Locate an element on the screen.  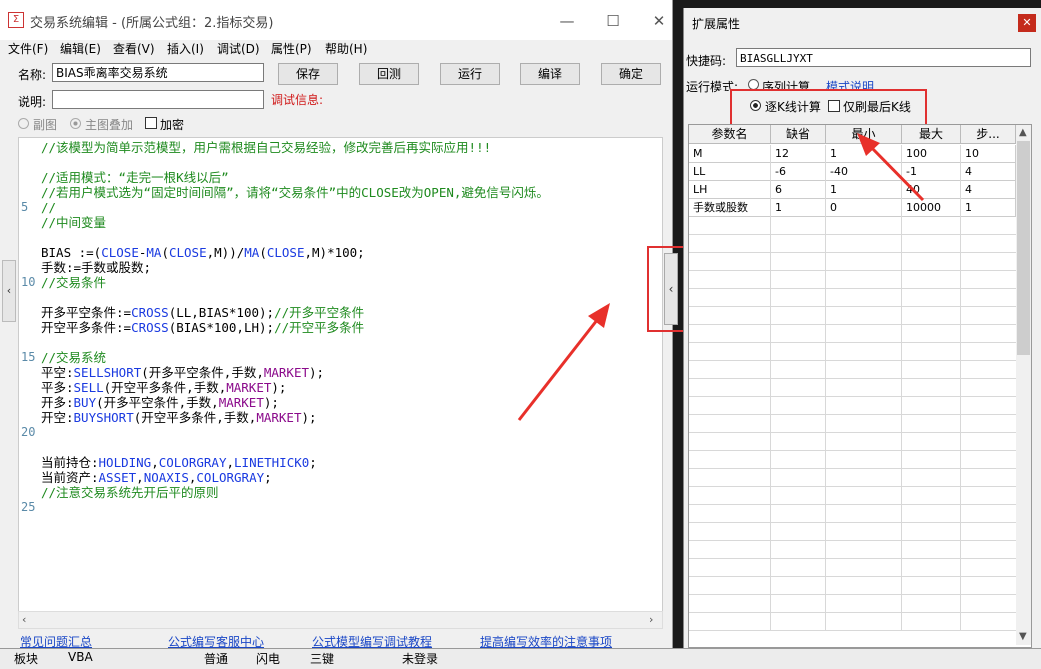
scroll-thumb is located at coordinates (1023, 248).